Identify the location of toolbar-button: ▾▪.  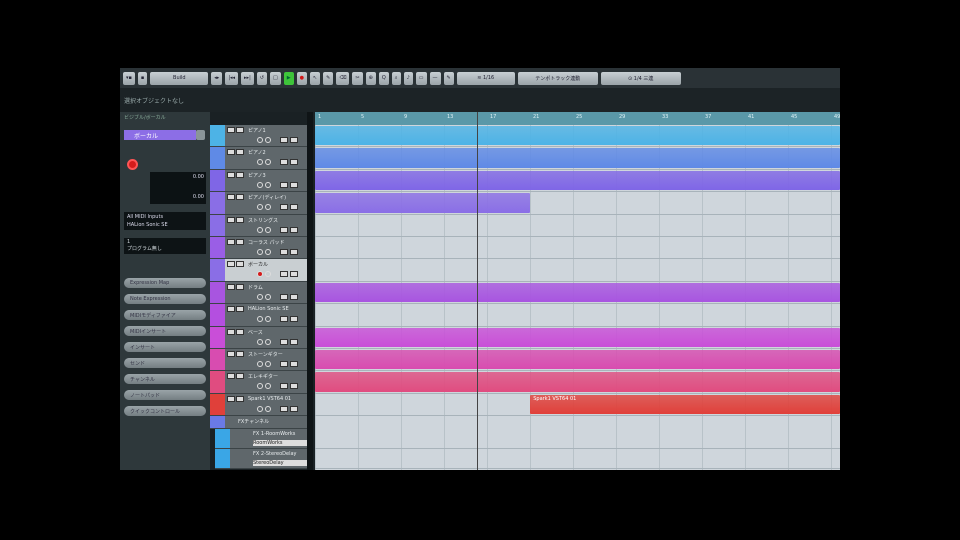
(129, 78).